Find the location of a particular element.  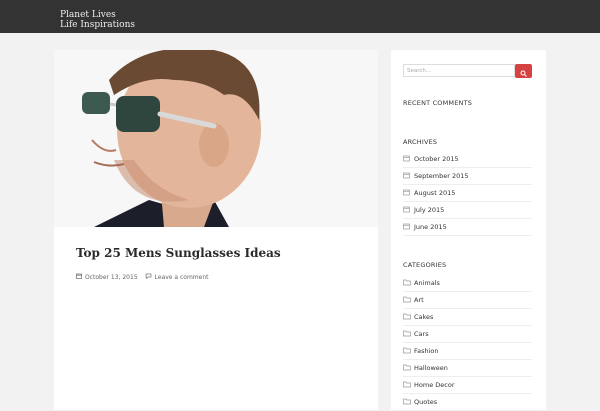

category-item: Art is located at coordinates (467, 300).